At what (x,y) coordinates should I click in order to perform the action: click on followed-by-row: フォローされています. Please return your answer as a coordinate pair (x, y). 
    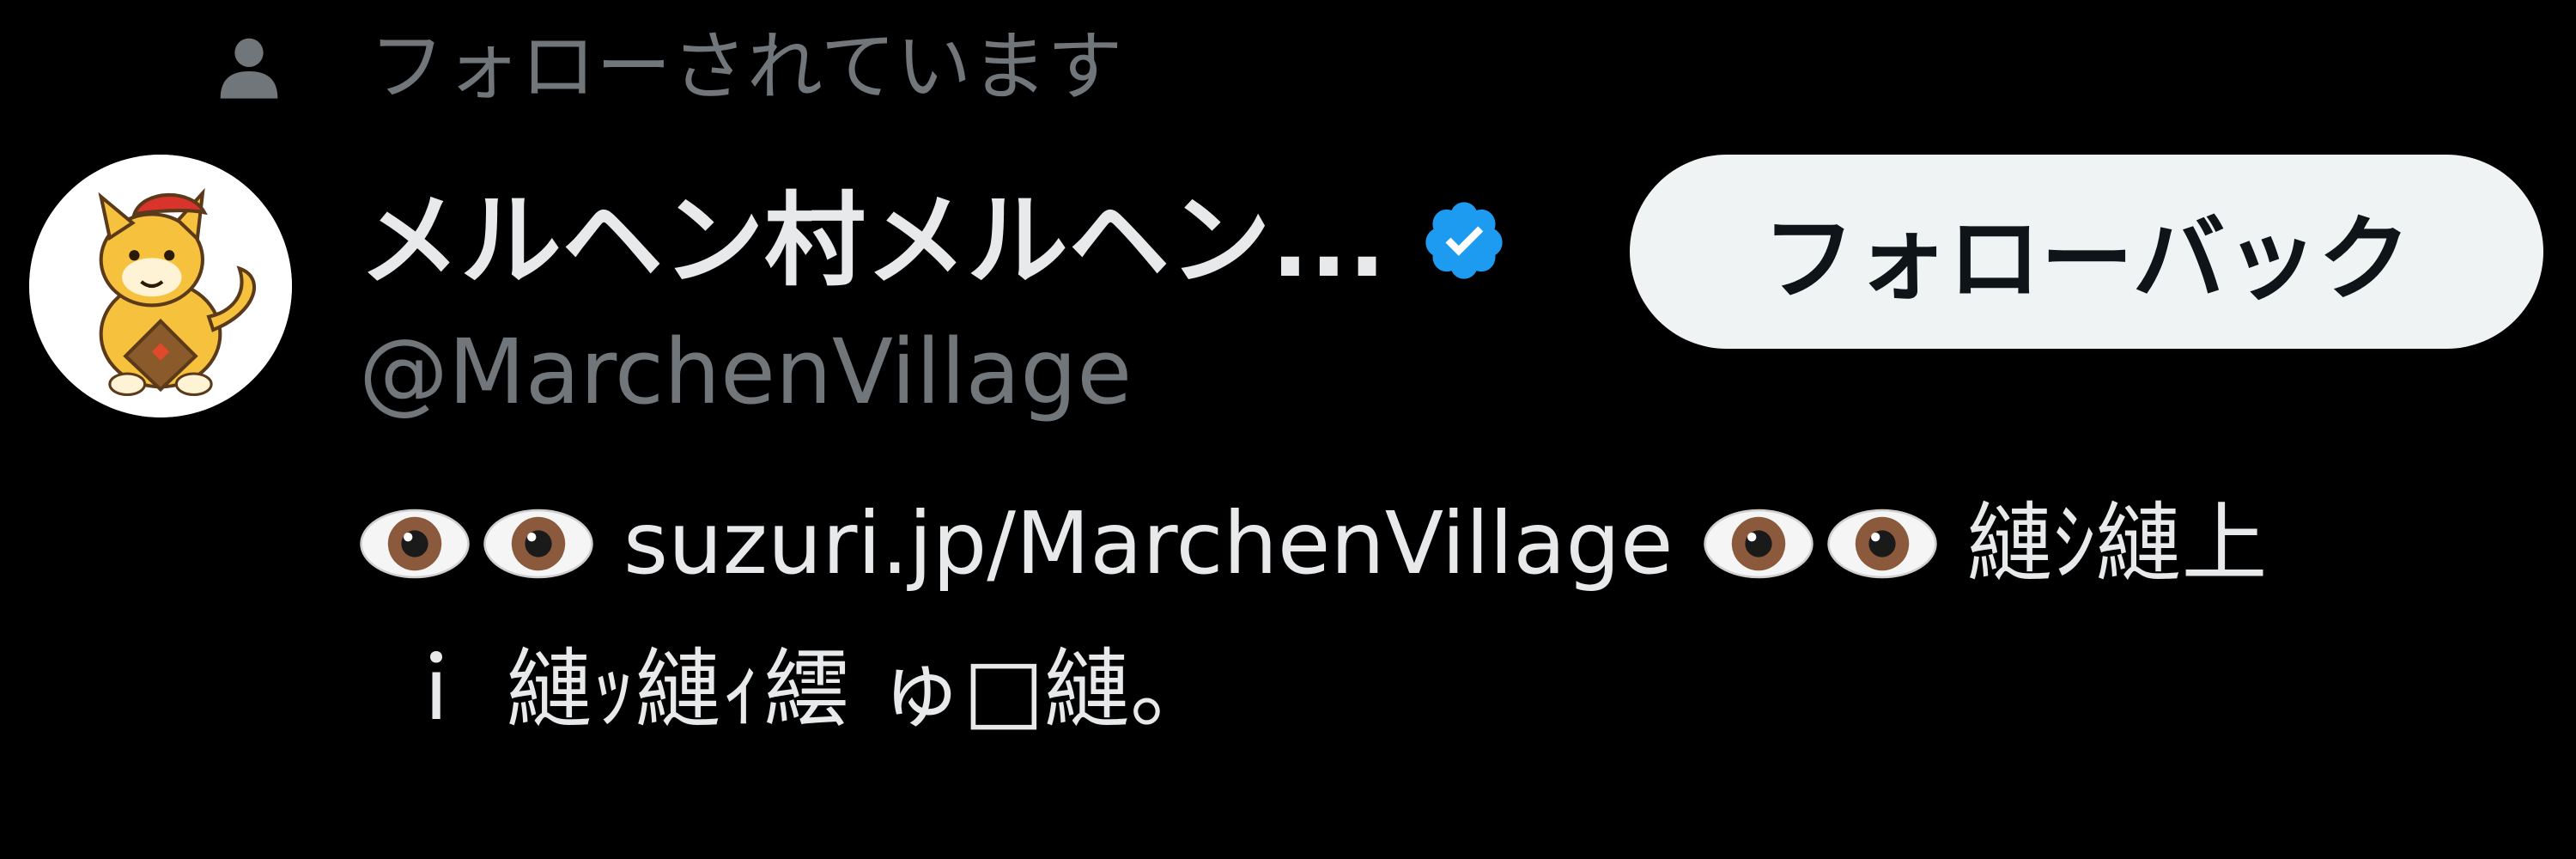
    Looking at the image, I should click on (669, 67).